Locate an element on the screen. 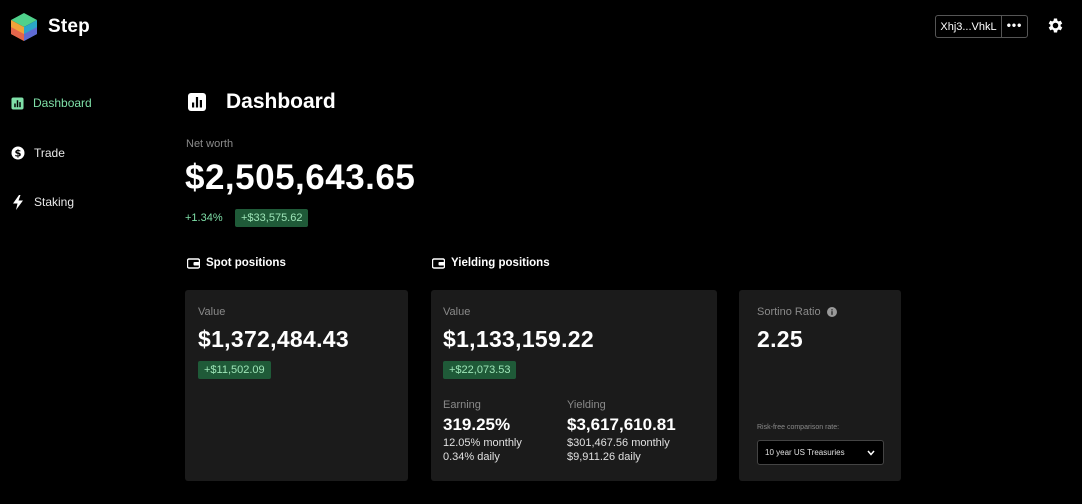  yielding-daily: $9,911.26 daily is located at coordinates (604, 457).